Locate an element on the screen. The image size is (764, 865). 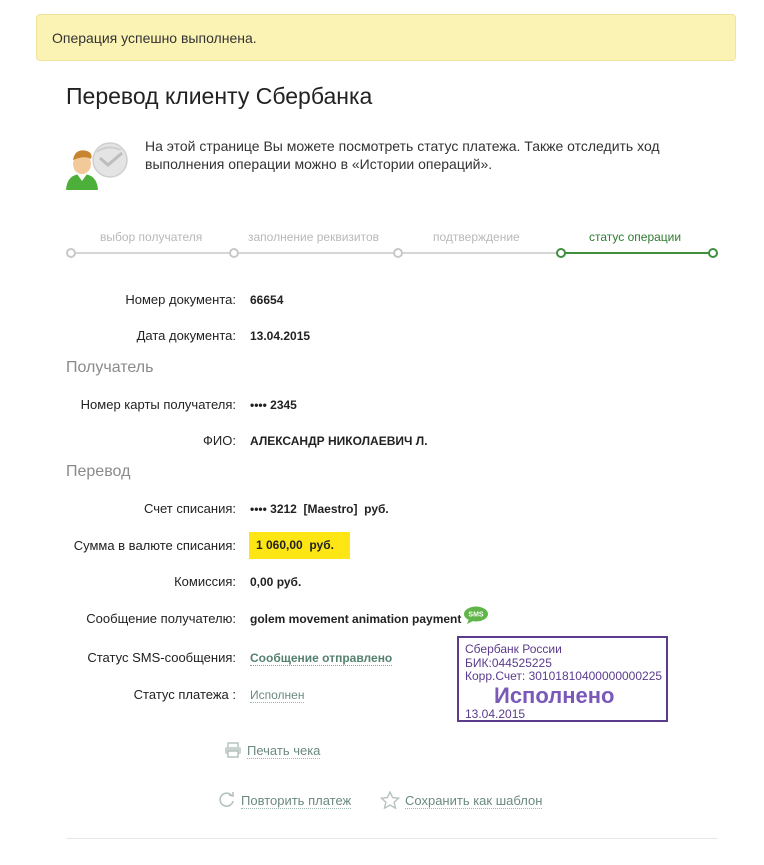
payment-status-link: Исполнен is located at coordinates (277, 695).